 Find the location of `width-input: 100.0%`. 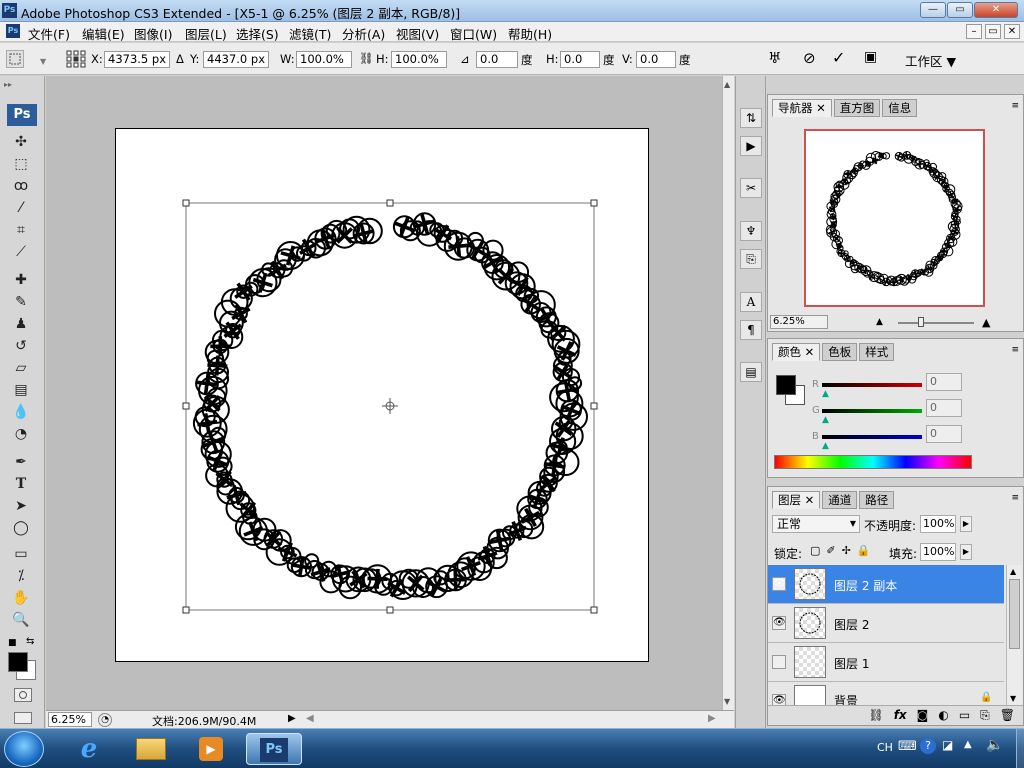

width-input: 100.0% is located at coordinates (324, 59).